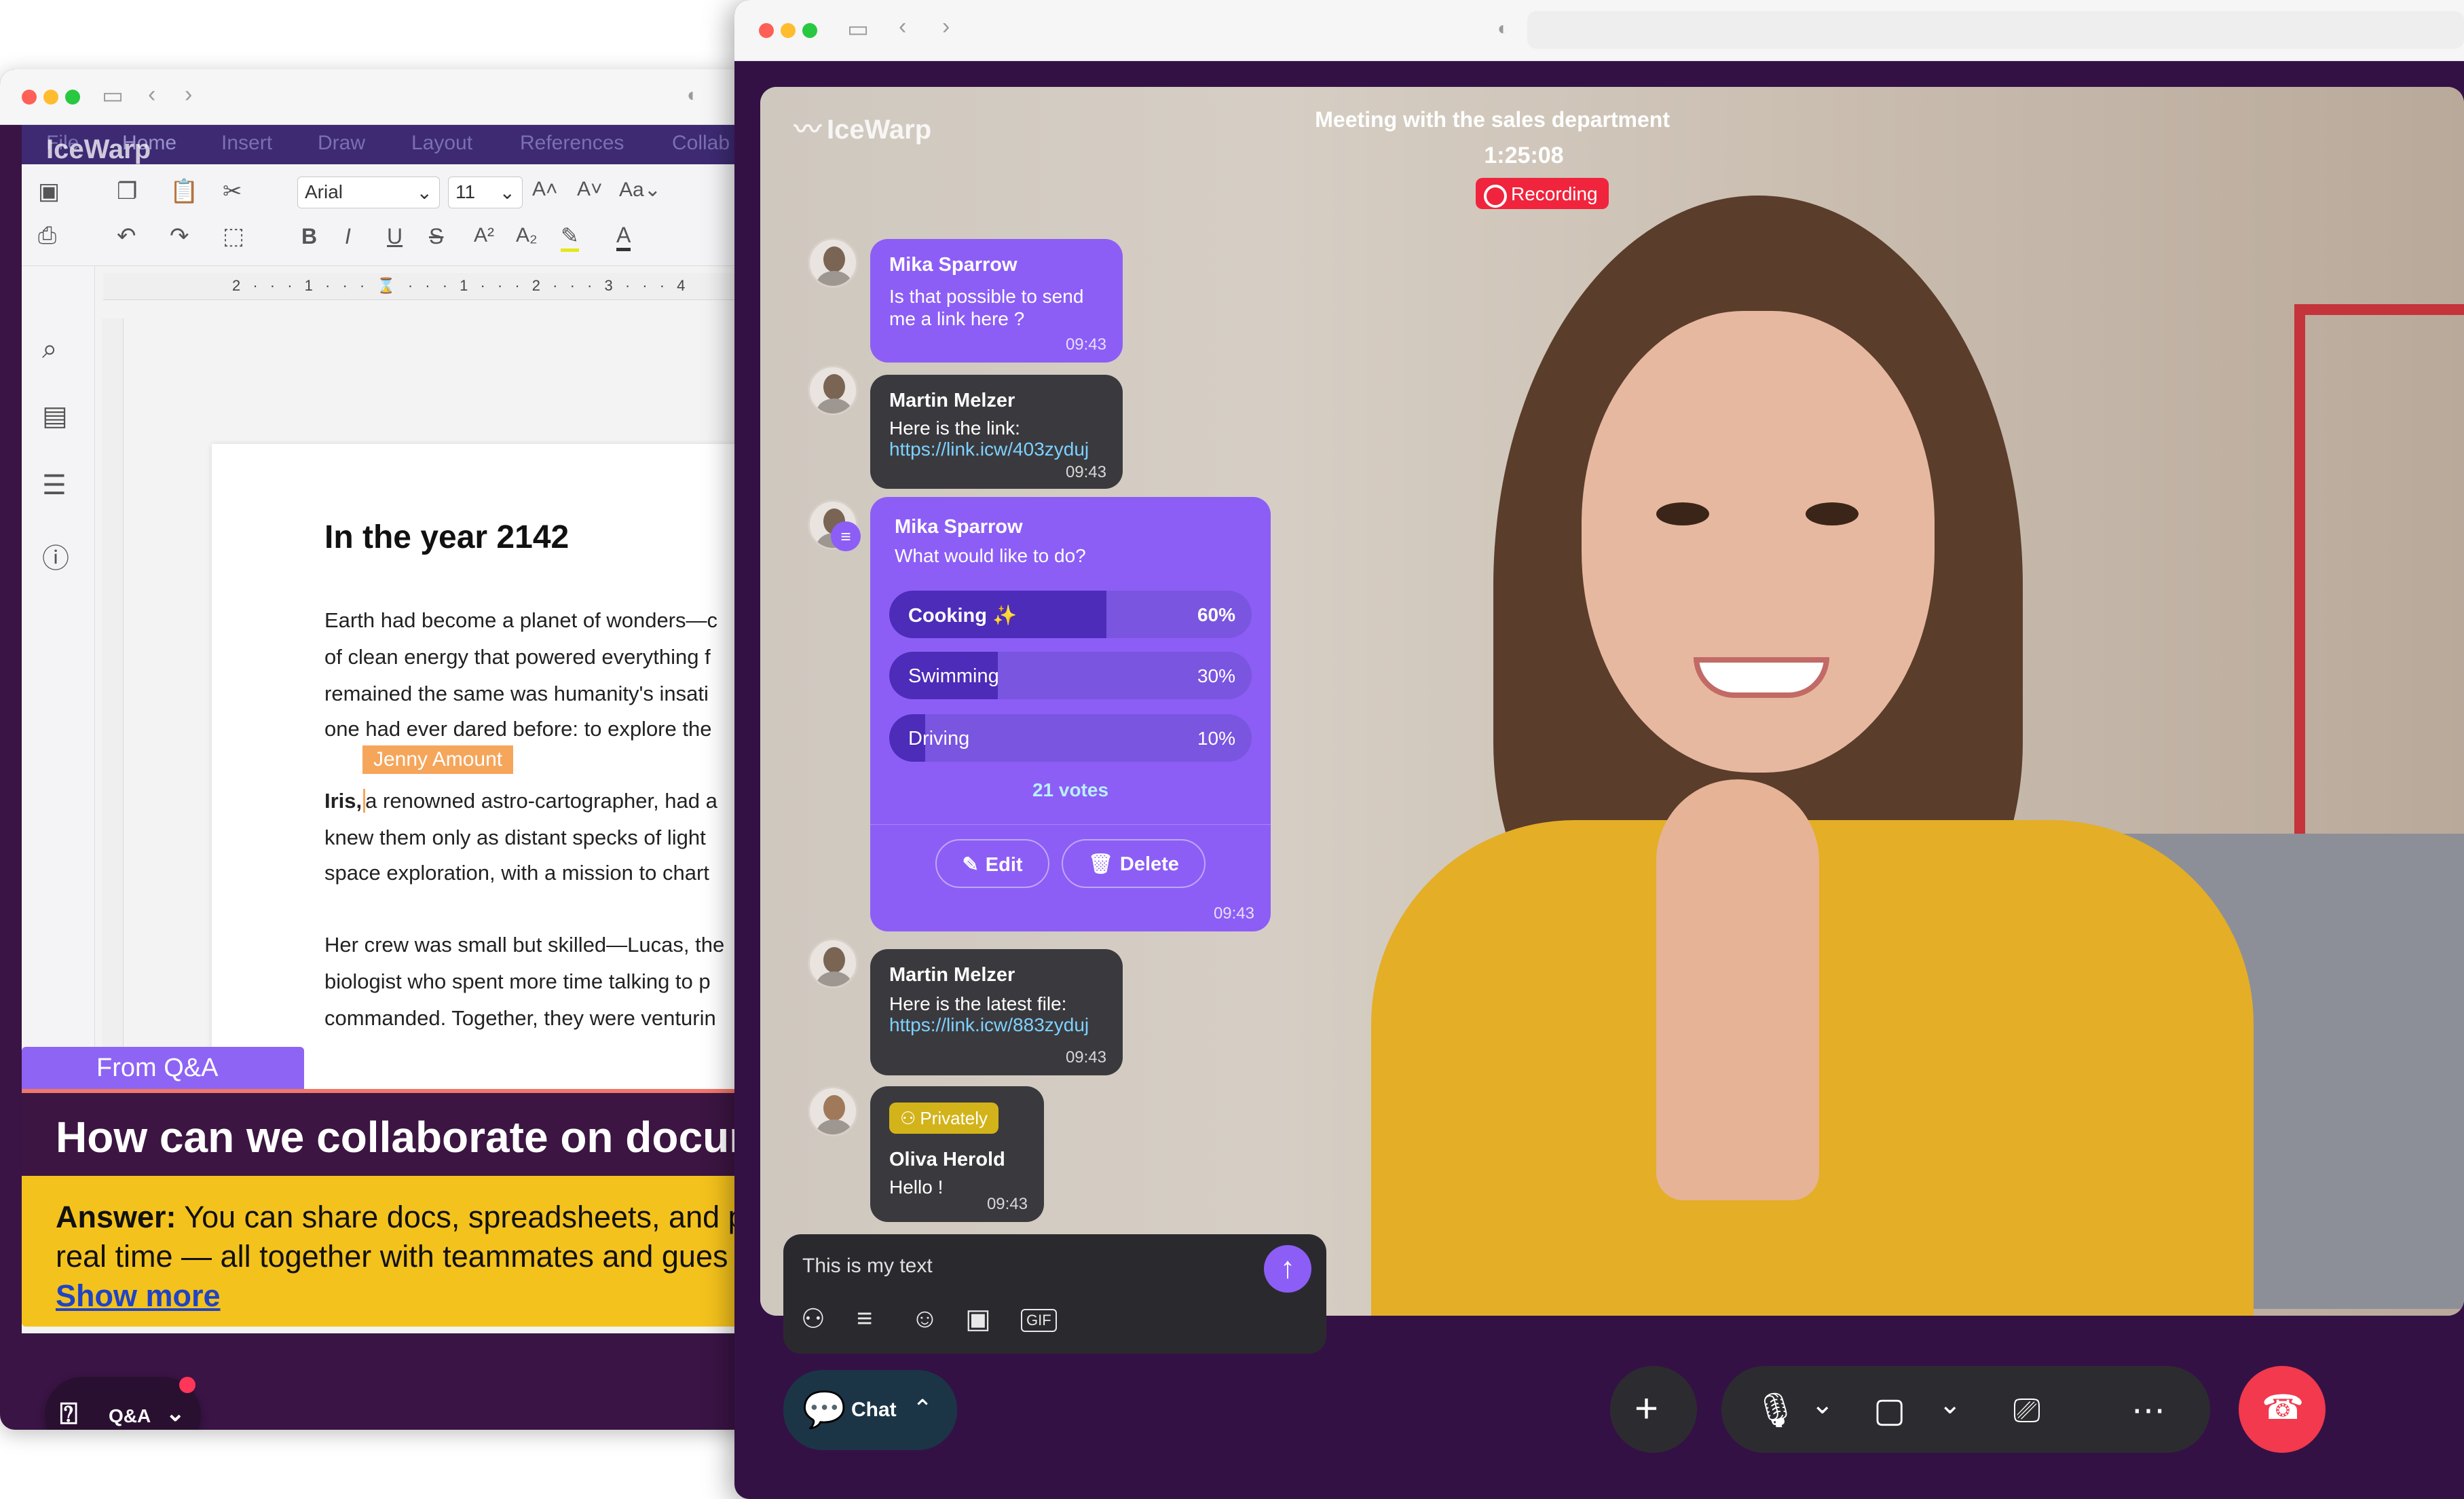 The height and width of the screenshot is (1499, 2464). Describe the element at coordinates (461, 1217) in the screenshot. I see `answer-line-1: You can share docs, spreadsheets, and p` at that location.